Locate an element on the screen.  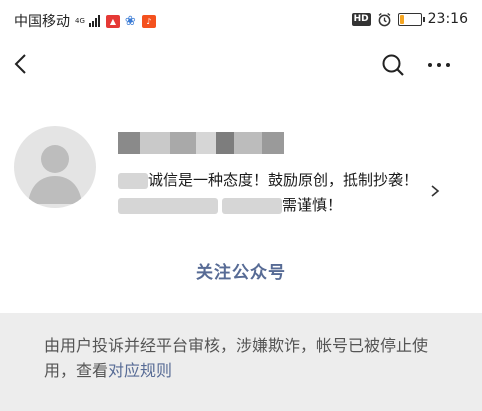
carrier-label: 中国移动 is located at coordinates (42, 22).